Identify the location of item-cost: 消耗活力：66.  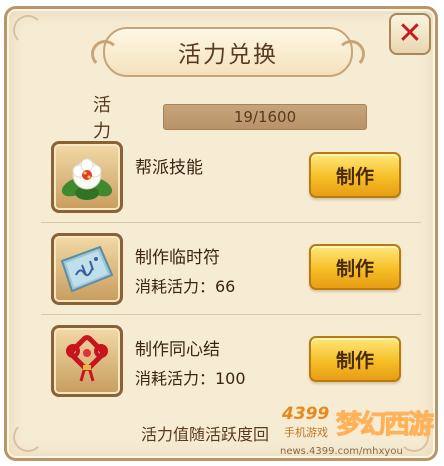
(185, 286).